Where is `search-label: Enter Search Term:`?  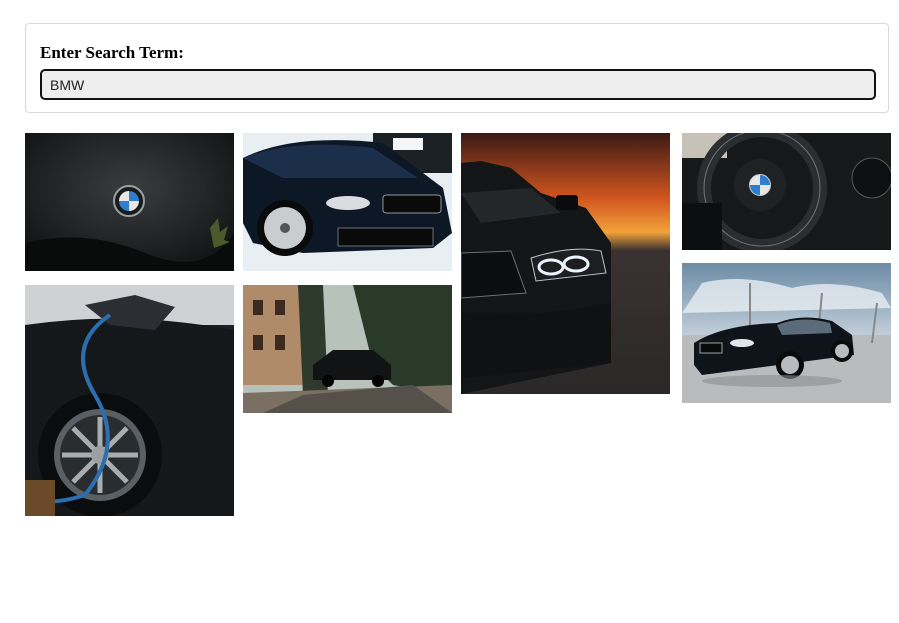
search-label: Enter Search Term: is located at coordinates (112, 52).